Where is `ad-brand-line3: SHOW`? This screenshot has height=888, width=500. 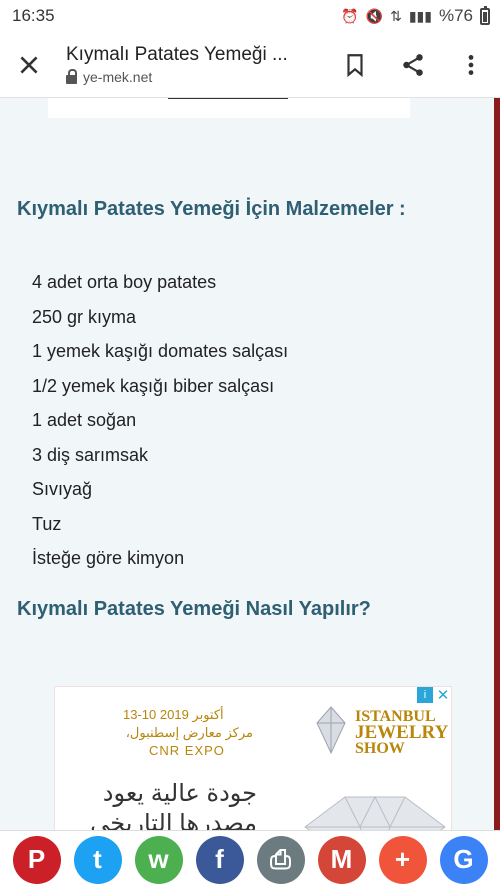
ad-brand-line3: SHOW is located at coordinates (380, 748).